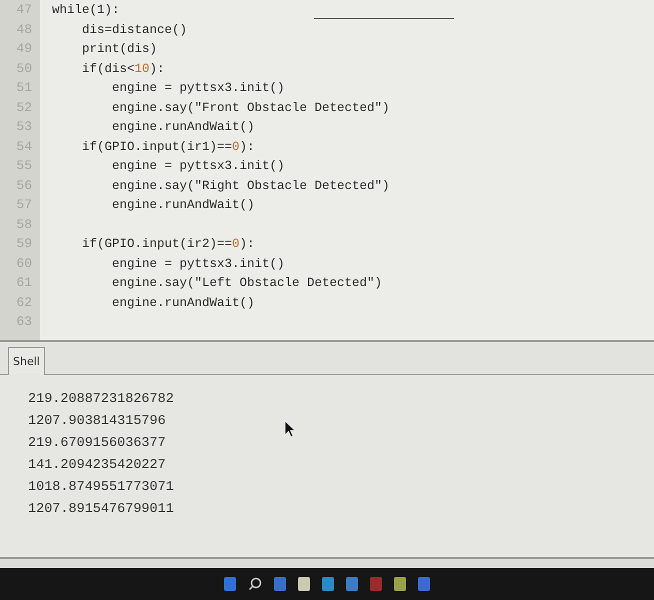  Describe the element at coordinates (97, 466) in the screenshot. I see `shell-output-line: 141.2094235420227` at that location.